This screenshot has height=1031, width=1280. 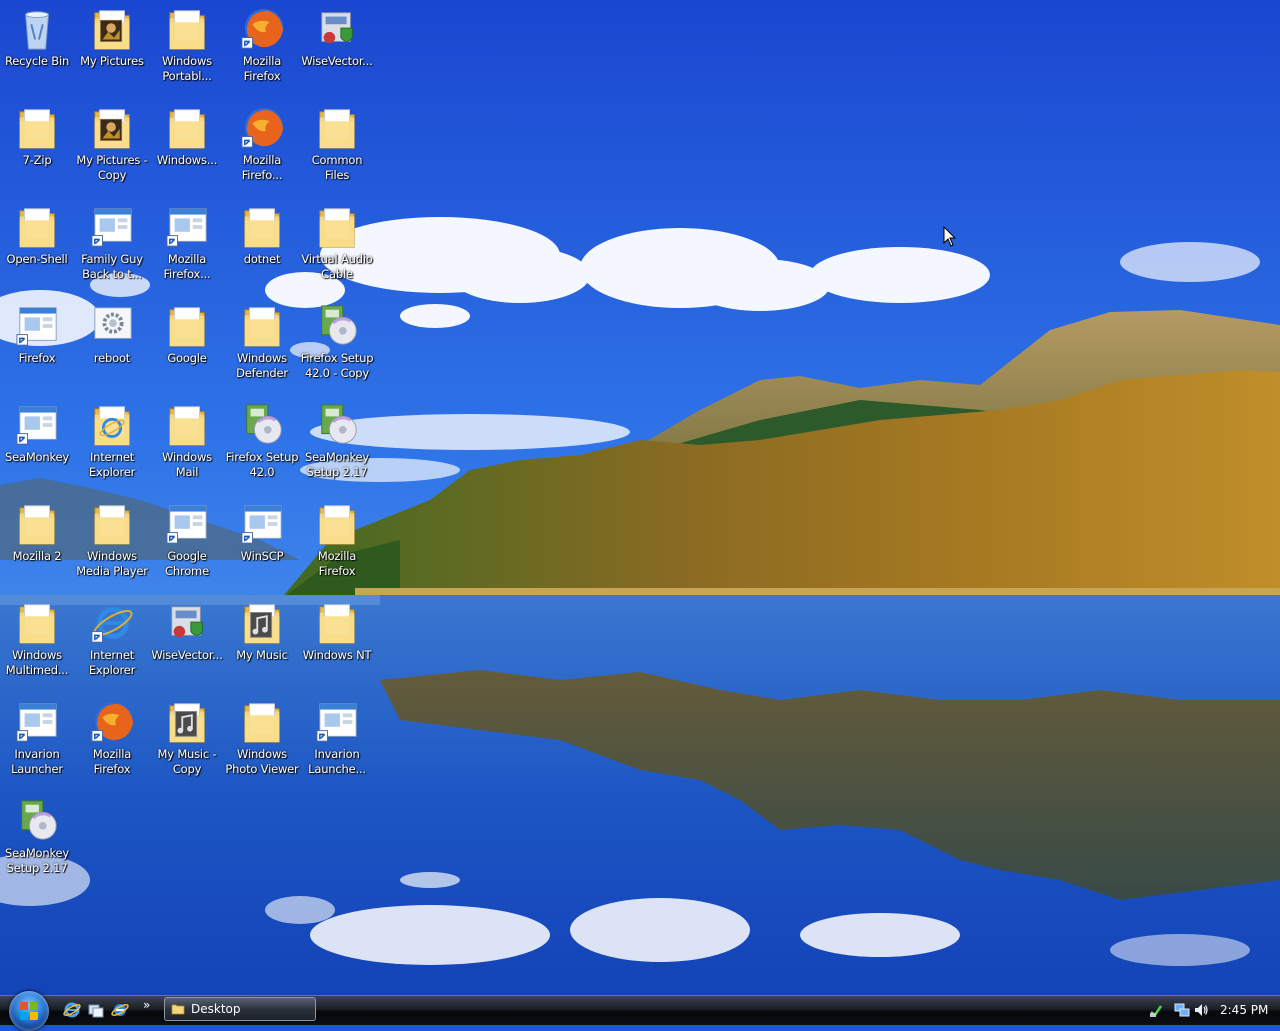 What do you see at coordinates (37, 761) in the screenshot?
I see `desktop-icon-label: Invarion Launcher` at bounding box center [37, 761].